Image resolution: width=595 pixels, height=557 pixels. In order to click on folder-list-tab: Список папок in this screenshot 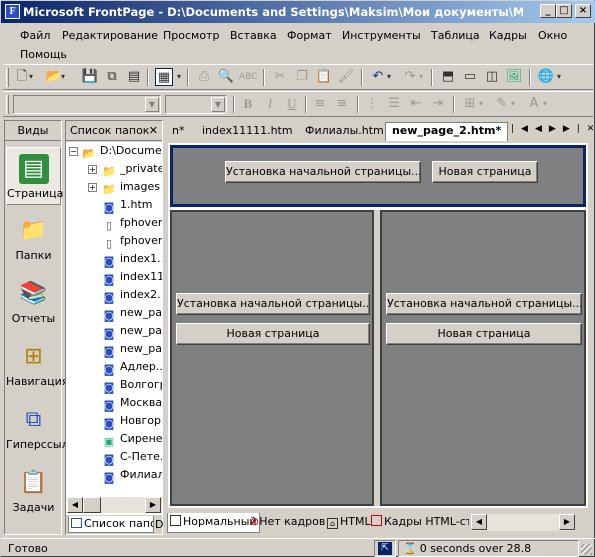, I will do `click(111, 524)`.